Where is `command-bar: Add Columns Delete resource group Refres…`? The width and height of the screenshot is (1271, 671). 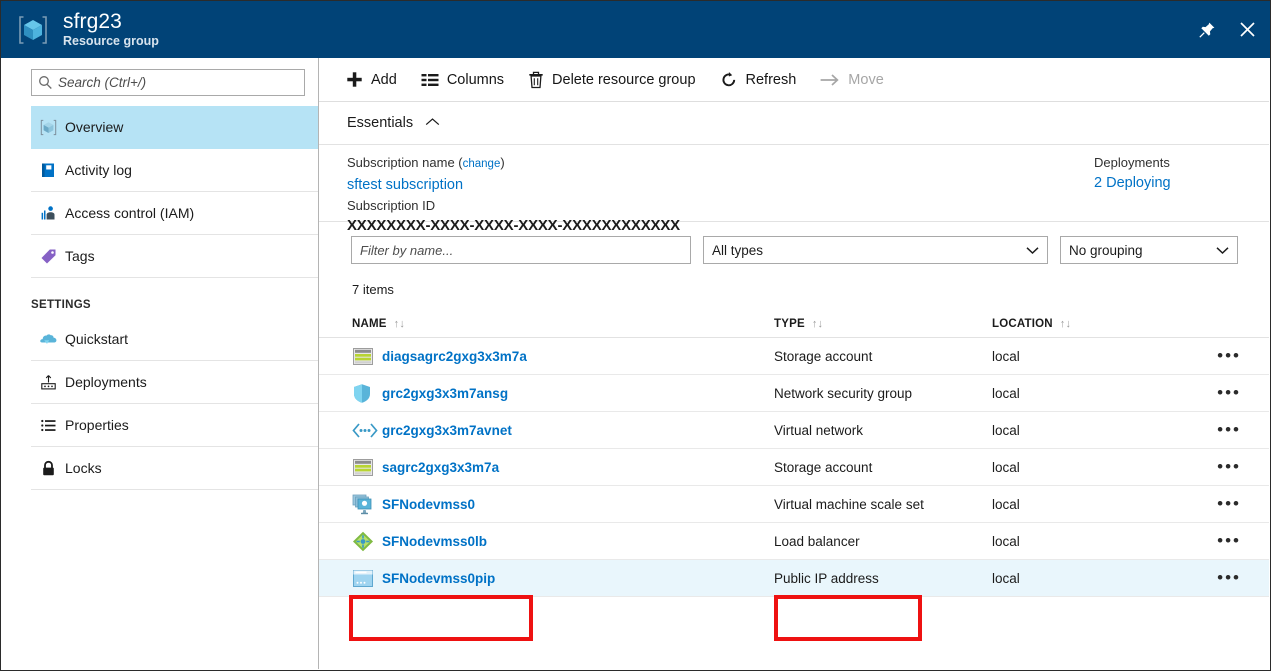 command-bar: Add Columns Delete resource group Refres… is located at coordinates (794, 80).